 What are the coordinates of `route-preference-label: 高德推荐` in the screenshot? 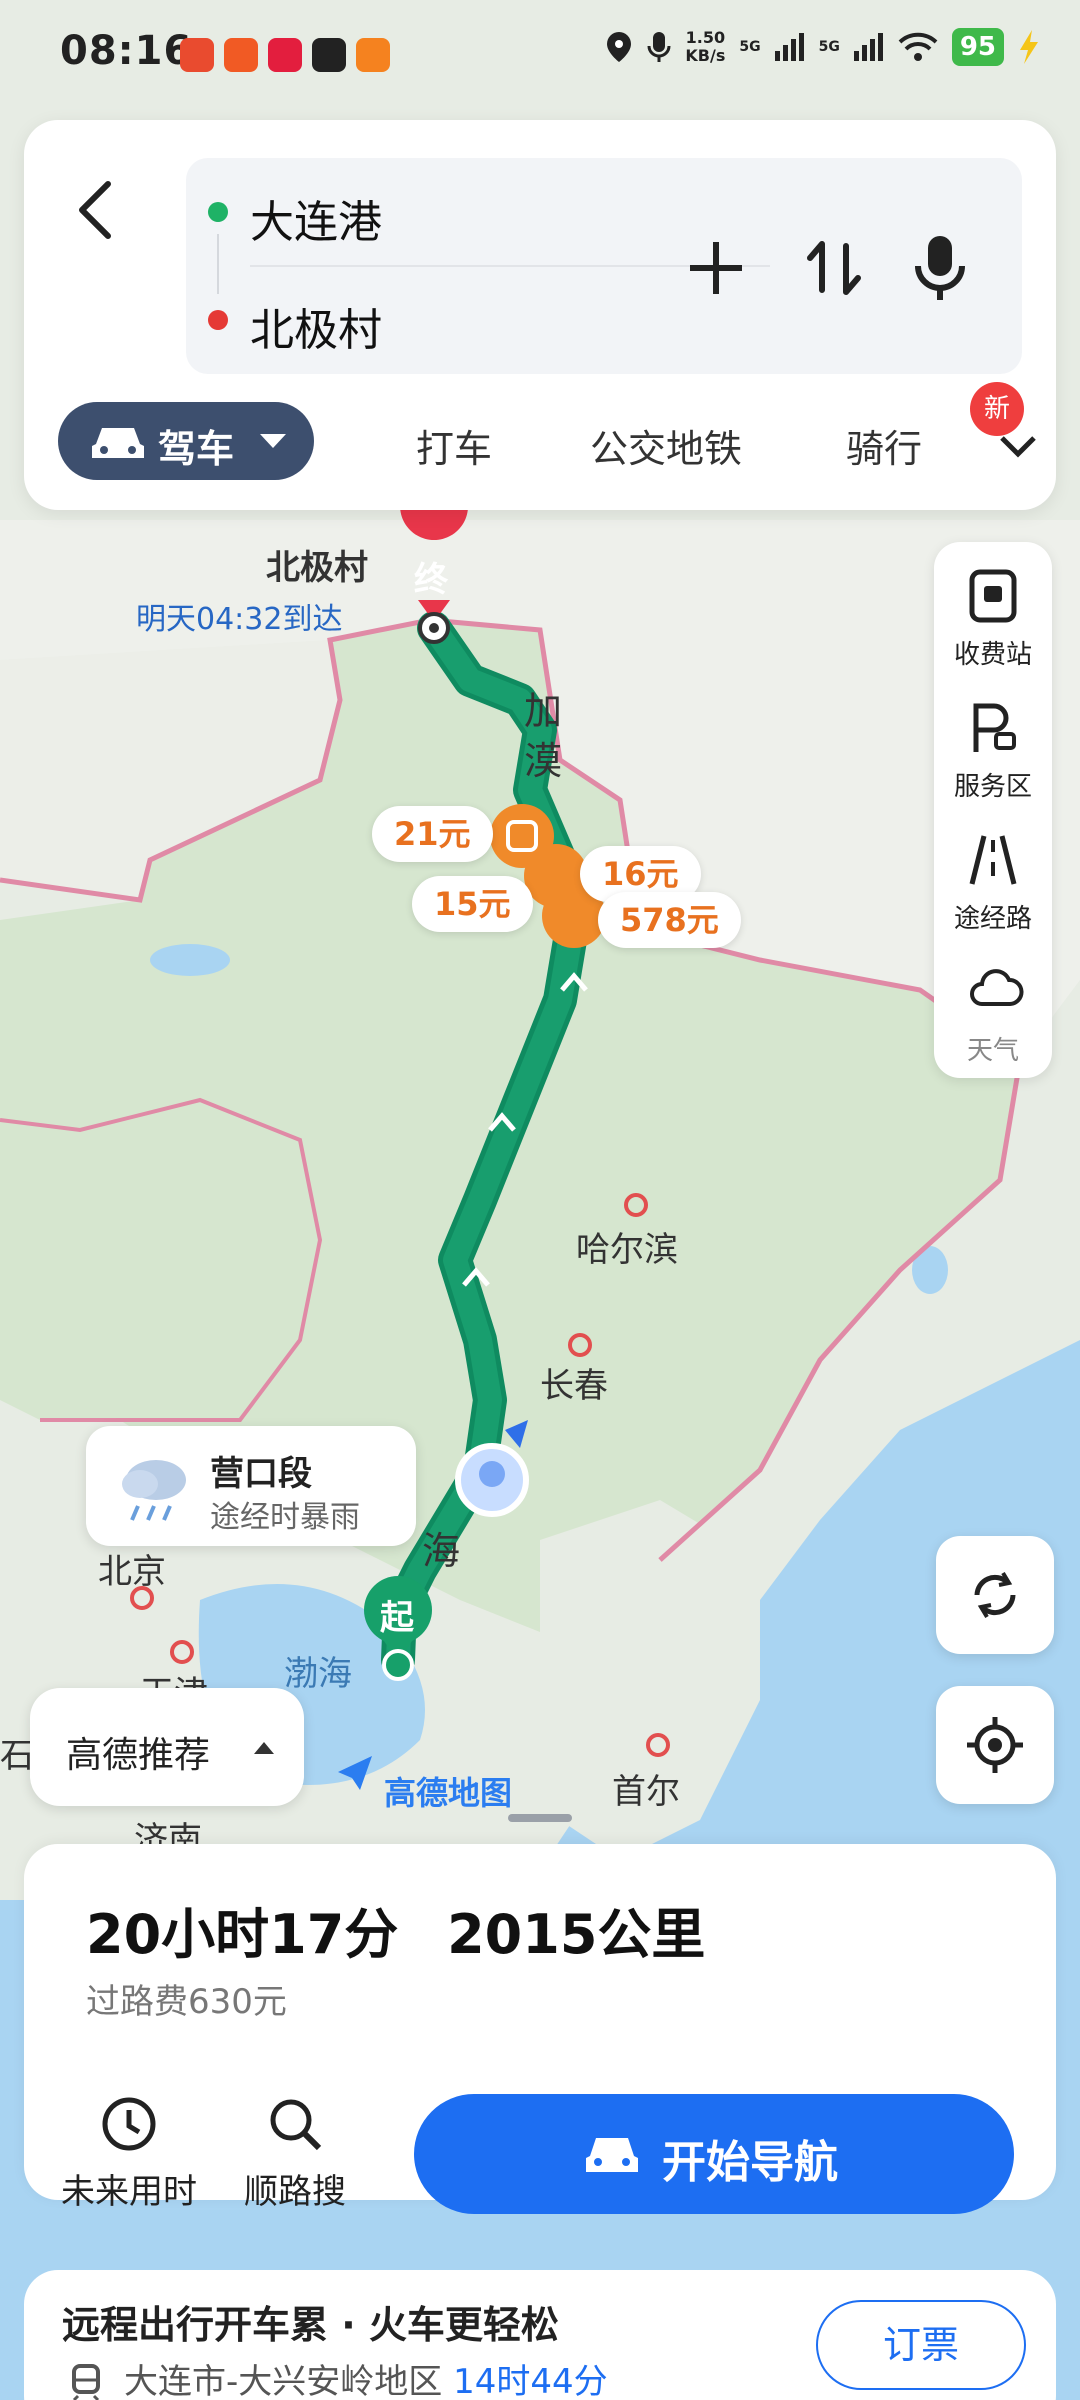 It's located at (138, 1755).